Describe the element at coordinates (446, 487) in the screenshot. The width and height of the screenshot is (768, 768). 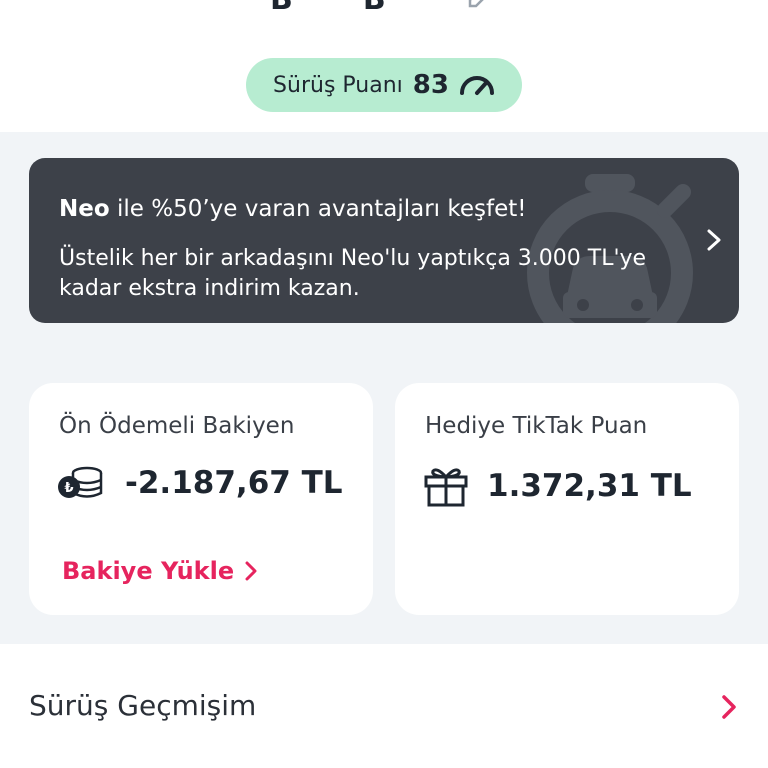
I see `gift-box-icon` at that location.